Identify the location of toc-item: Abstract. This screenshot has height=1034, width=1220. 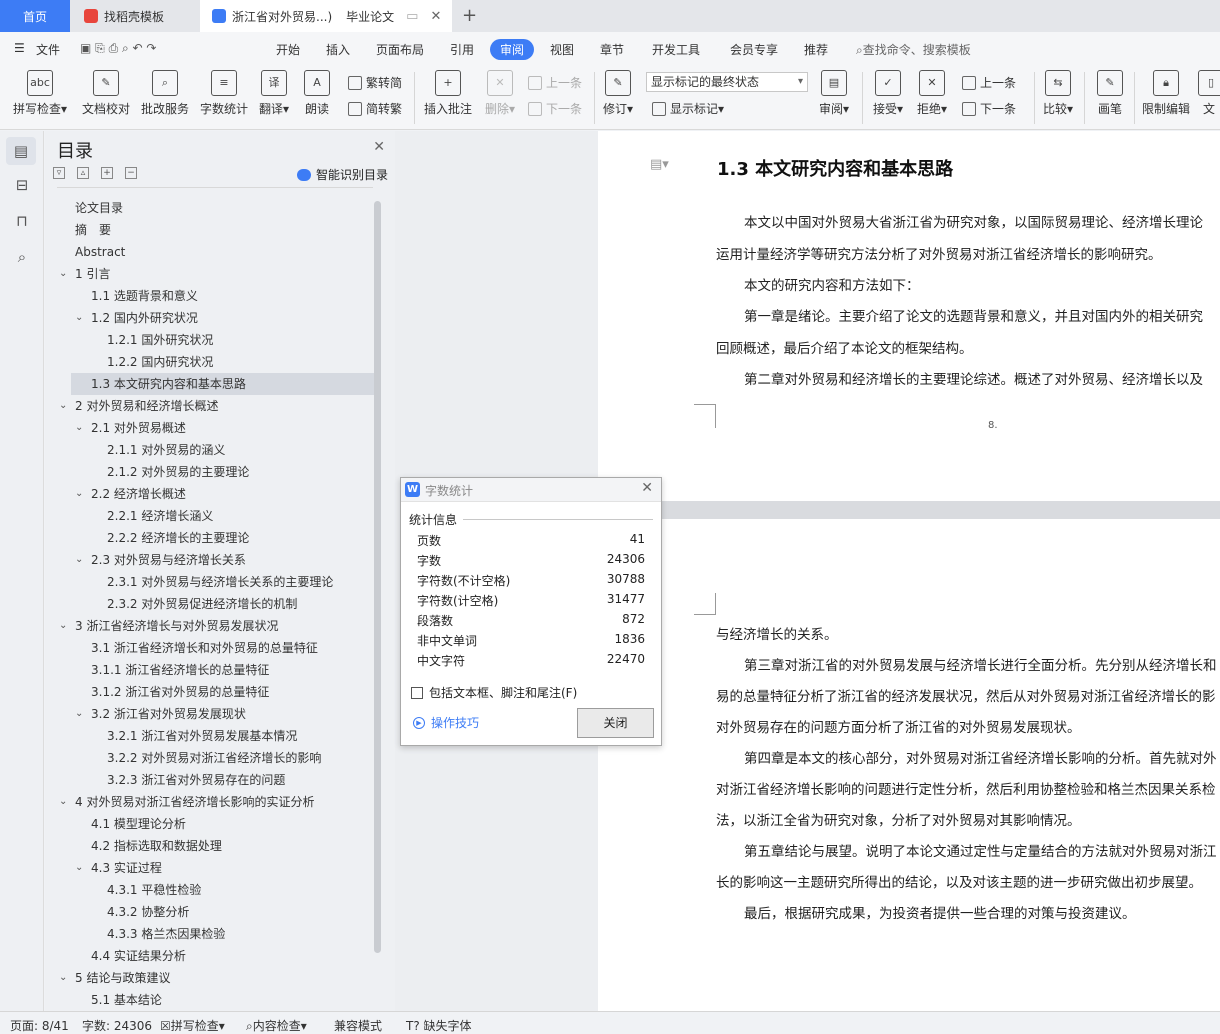
(210, 252).